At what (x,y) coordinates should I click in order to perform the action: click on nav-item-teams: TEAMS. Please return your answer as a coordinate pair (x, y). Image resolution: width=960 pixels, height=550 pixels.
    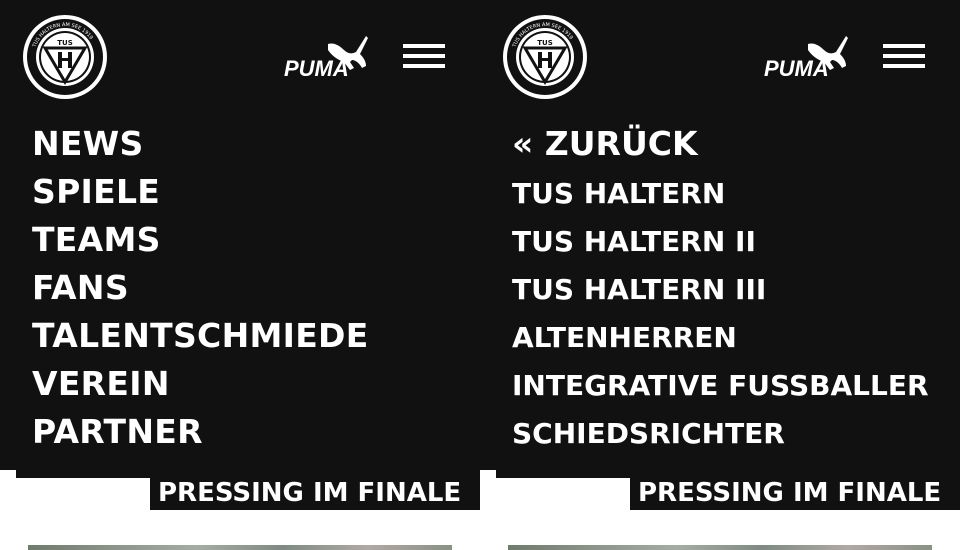
    Looking at the image, I should click on (200, 240).